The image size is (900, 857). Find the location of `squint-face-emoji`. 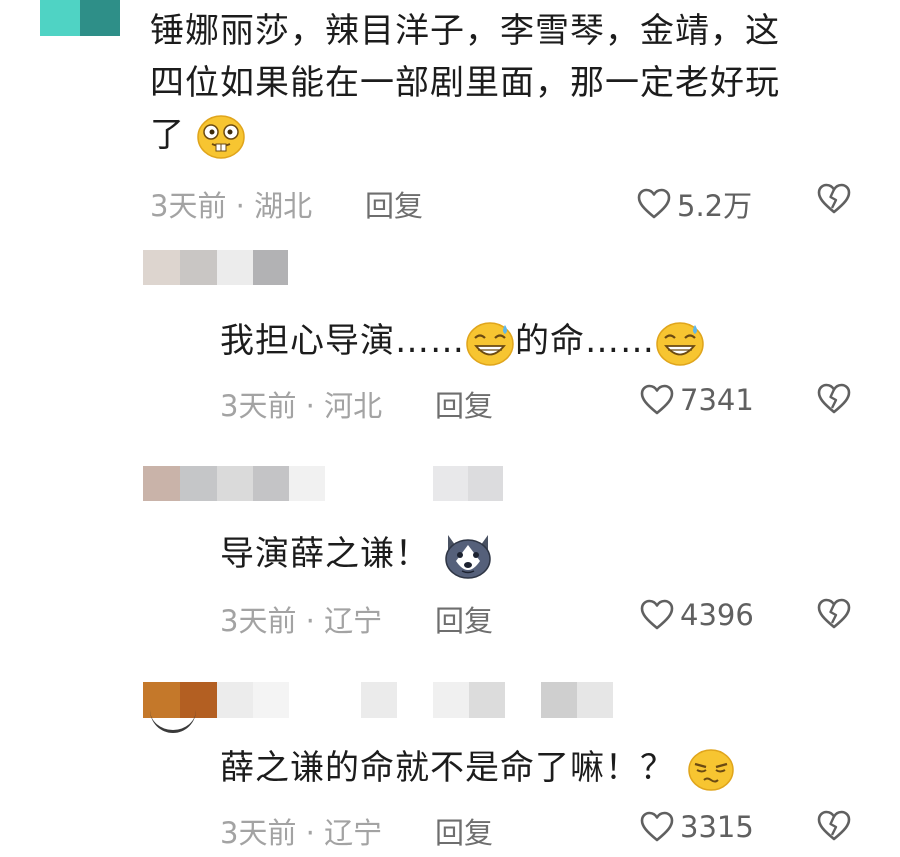

squint-face-emoji is located at coordinates (711, 769).